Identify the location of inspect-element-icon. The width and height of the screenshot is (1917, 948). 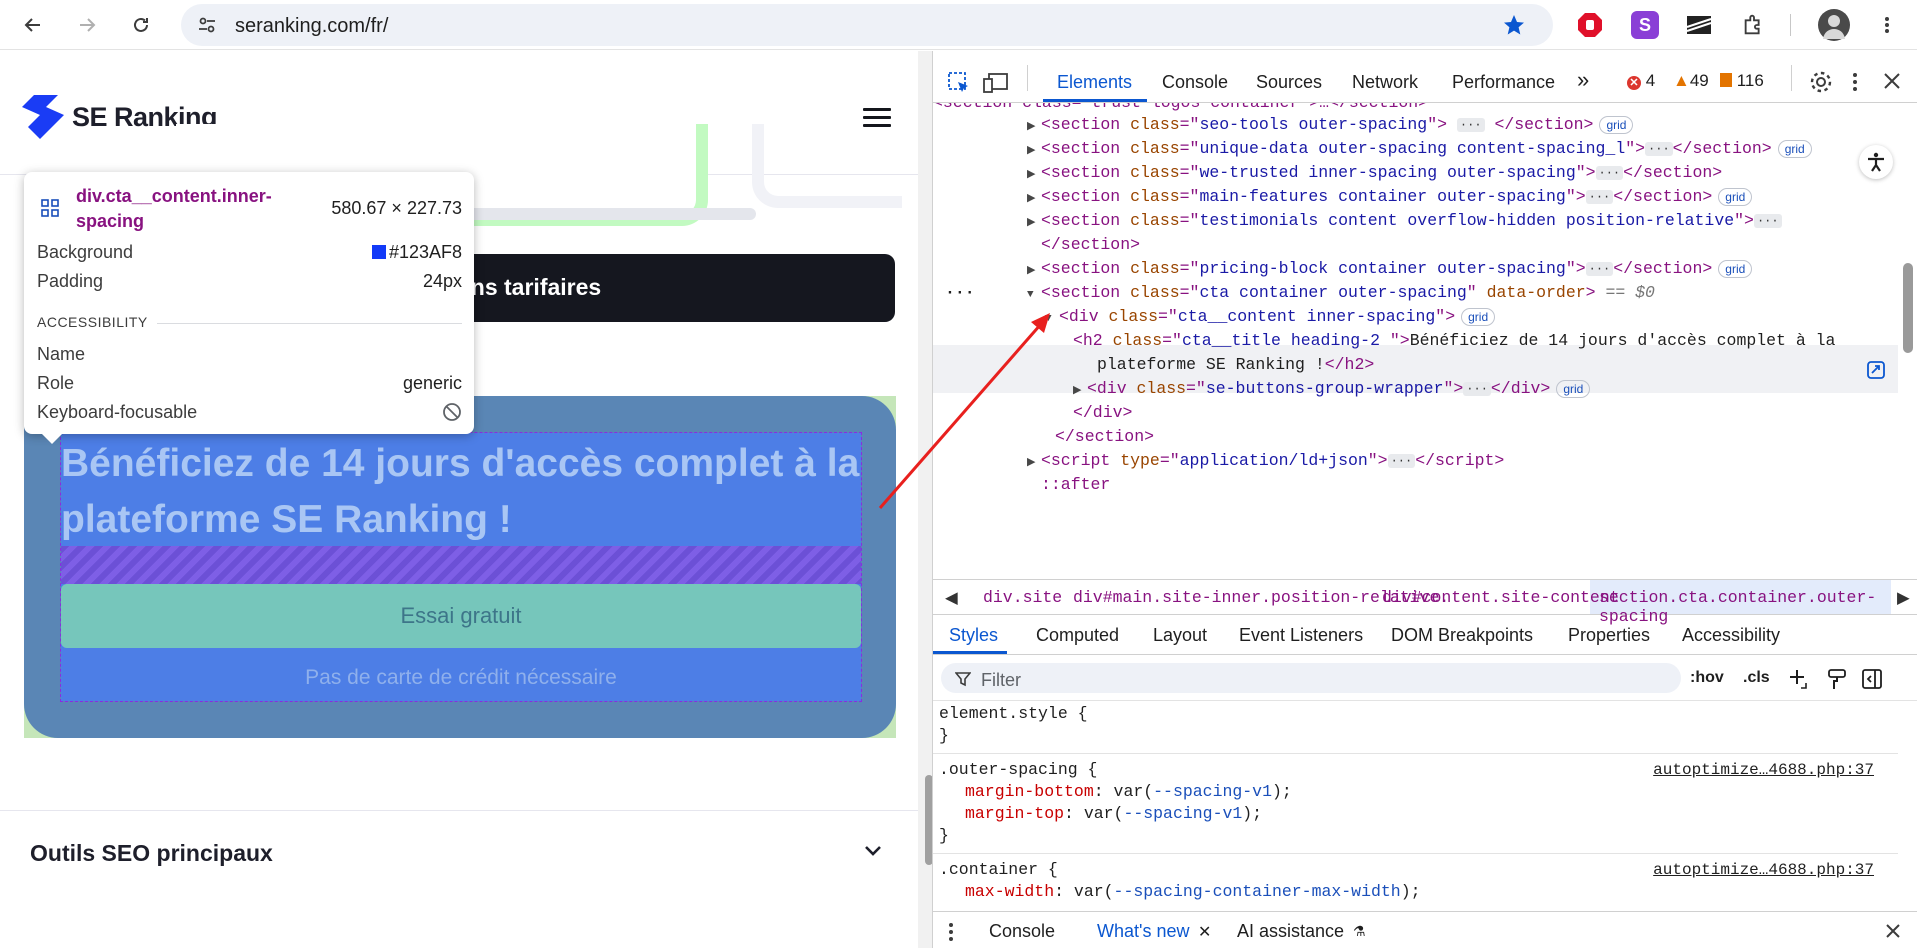
(959, 83).